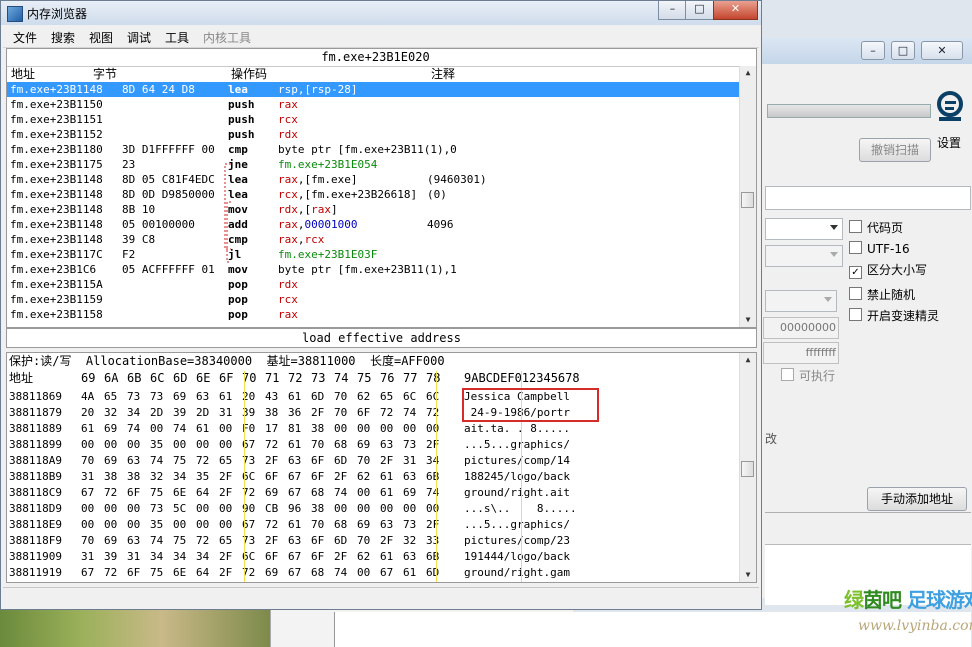 The width and height of the screenshot is (972, 647). I want to click on disassembly-row: fm.exe+23B1175 23 jne fm.exe+23B1E054, so click(375, 164).